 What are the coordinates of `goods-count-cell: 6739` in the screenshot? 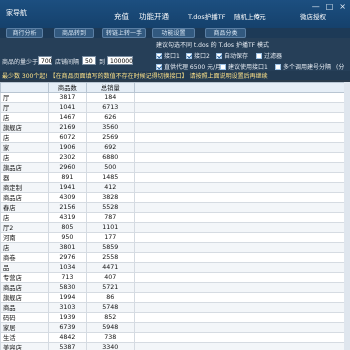 It's located at (67, 327).